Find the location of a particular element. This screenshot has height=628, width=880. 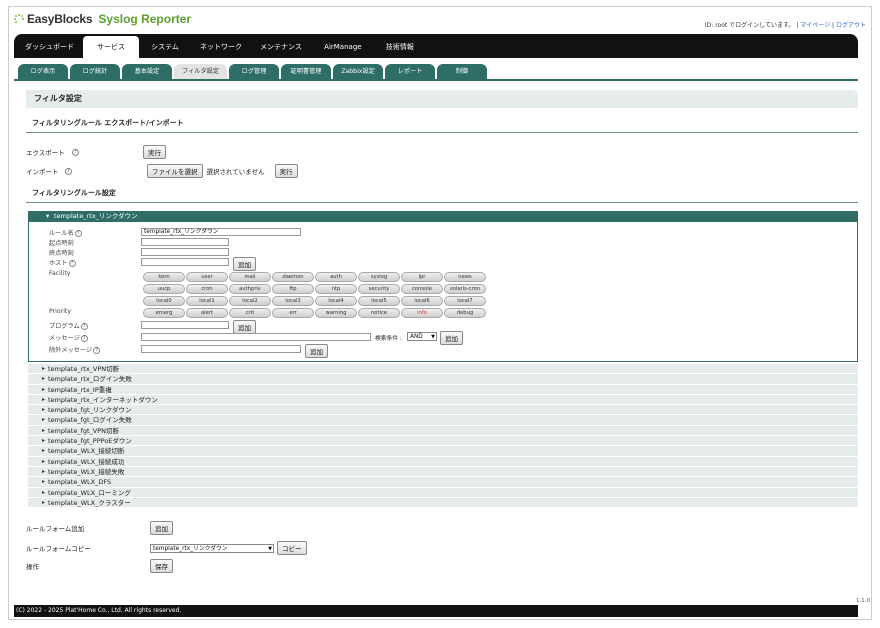

priority-pill: notice is located at coordinates (379, 313).